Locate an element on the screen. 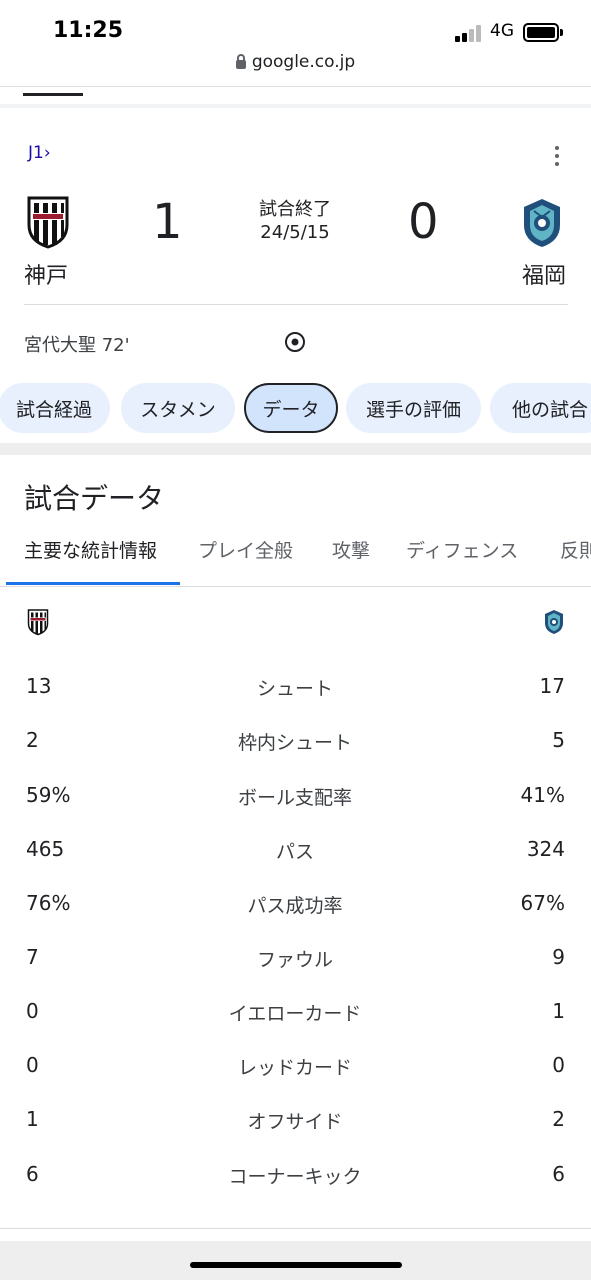 Image resolution: width=591 pixels, height=1280 pixels. away-team-name: 福岡 is located at coordinates (544, 274).